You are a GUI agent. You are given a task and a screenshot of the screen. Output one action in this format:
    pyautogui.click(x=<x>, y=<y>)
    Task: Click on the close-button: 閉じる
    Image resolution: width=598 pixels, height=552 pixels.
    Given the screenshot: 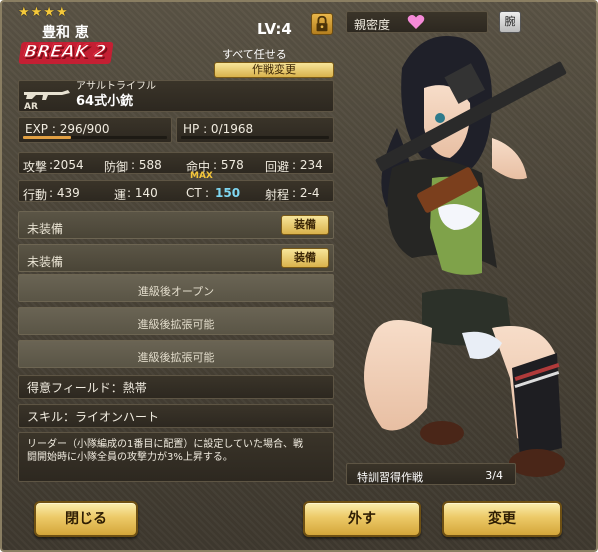 What is the action you would take?
    pyautogui.click(x=86, y=519)
    